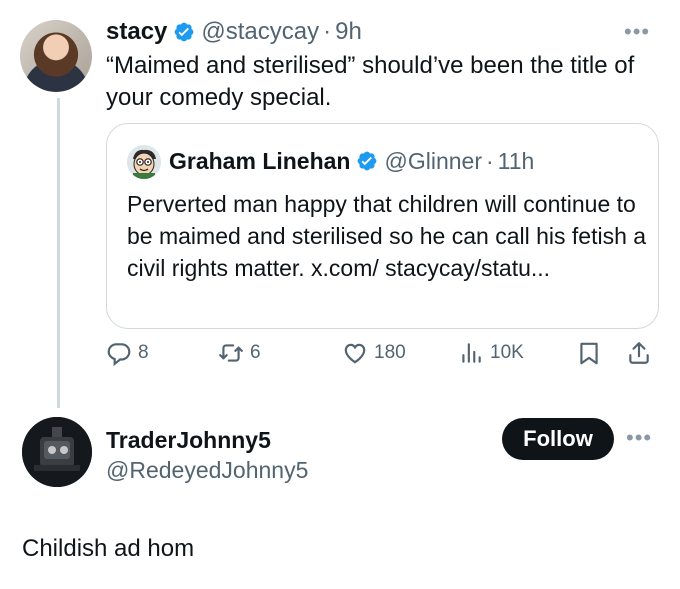 The image size is (680, 589). What do you see at coordinates (516, 161) in the screenshot?
I see `quote-timestamp: 11h` at bounding box center [516, 161].